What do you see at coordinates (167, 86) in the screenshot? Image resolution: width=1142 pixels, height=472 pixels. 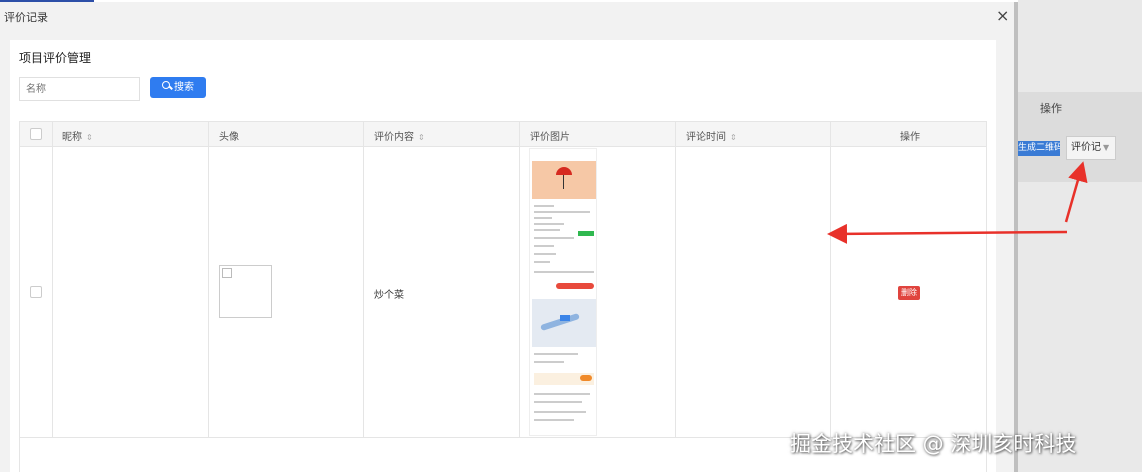 I see `search-icon` at bounding box center [167, 86].